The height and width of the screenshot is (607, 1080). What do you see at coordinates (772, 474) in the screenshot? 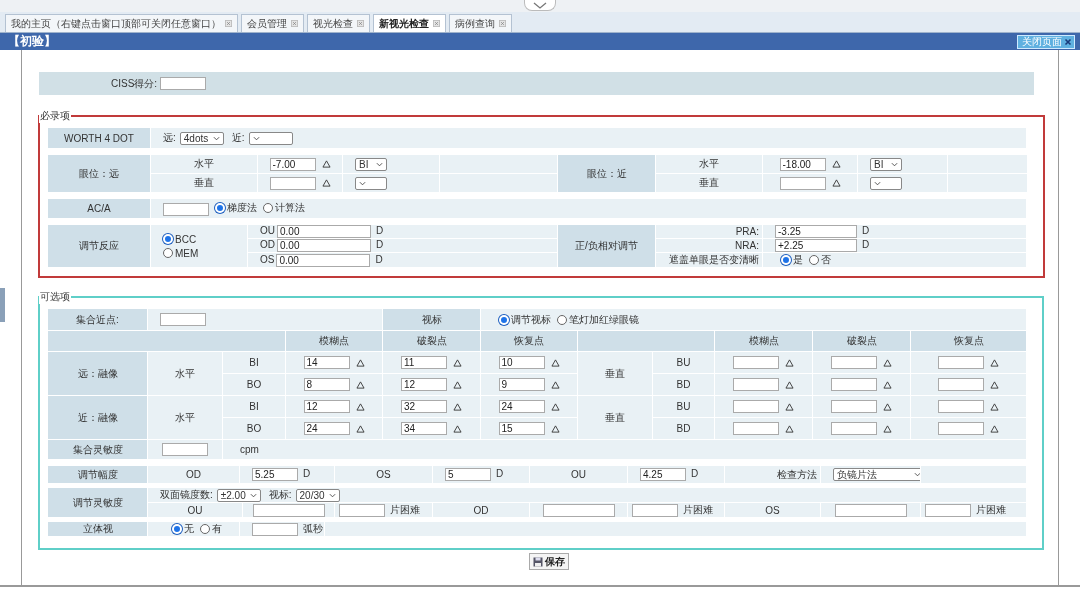
I see `cell-label: 检查方法` at bounding box center [772, 474].